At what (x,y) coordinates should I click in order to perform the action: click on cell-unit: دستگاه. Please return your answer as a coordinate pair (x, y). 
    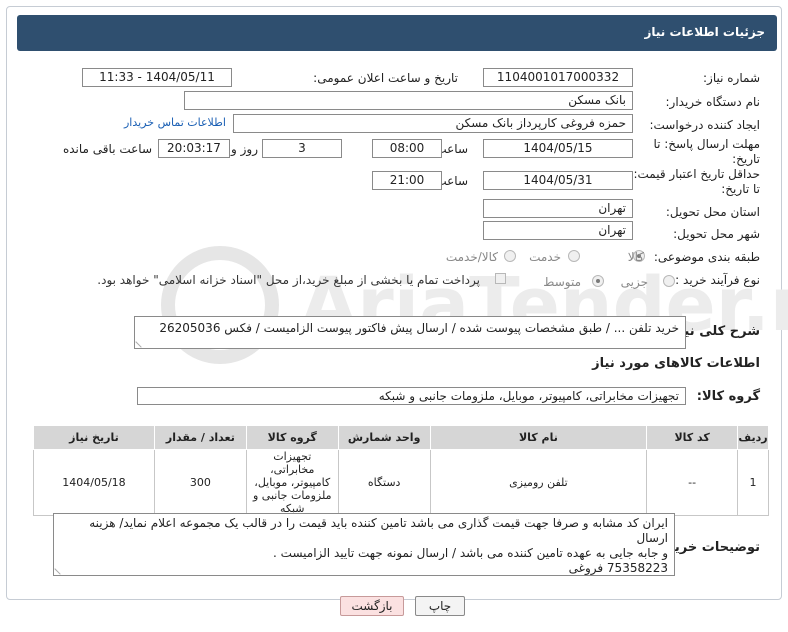
    Looking at the image, I should click on (384, 482).